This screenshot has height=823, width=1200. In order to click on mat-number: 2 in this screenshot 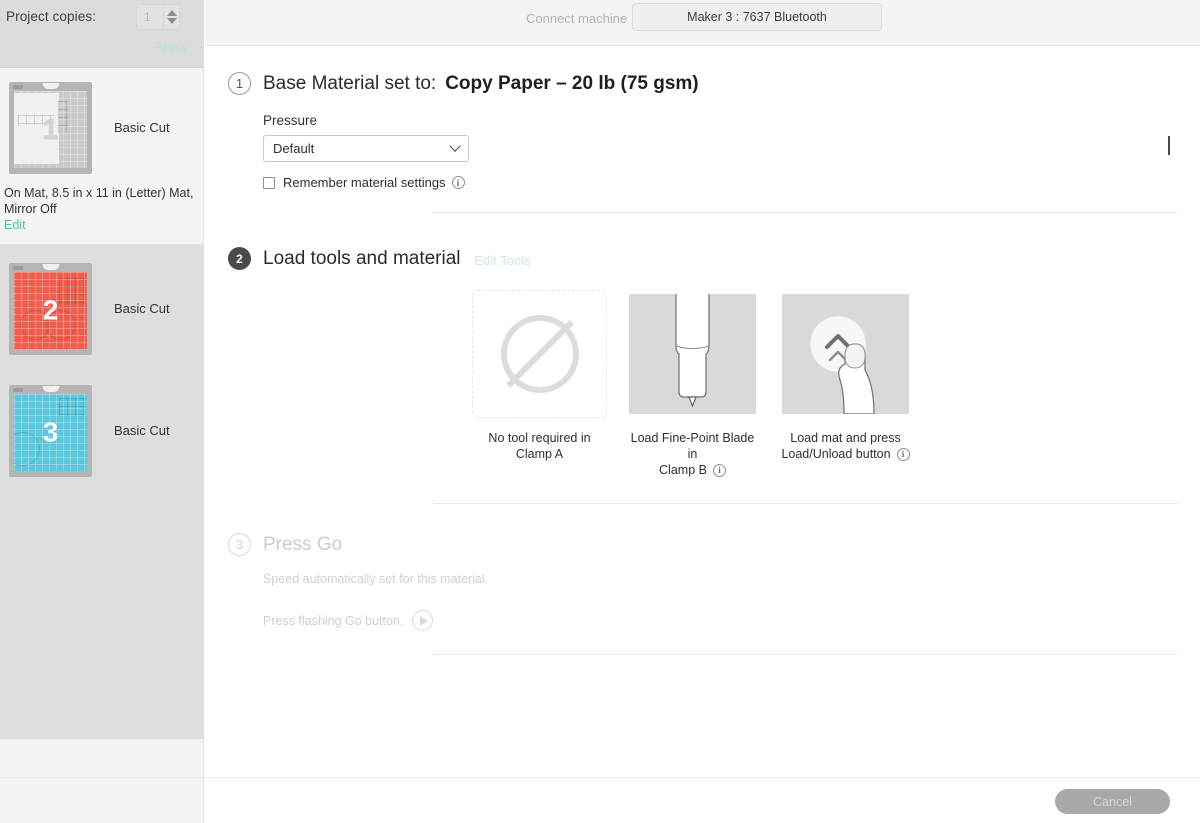, I will do `click(50, 309)`.